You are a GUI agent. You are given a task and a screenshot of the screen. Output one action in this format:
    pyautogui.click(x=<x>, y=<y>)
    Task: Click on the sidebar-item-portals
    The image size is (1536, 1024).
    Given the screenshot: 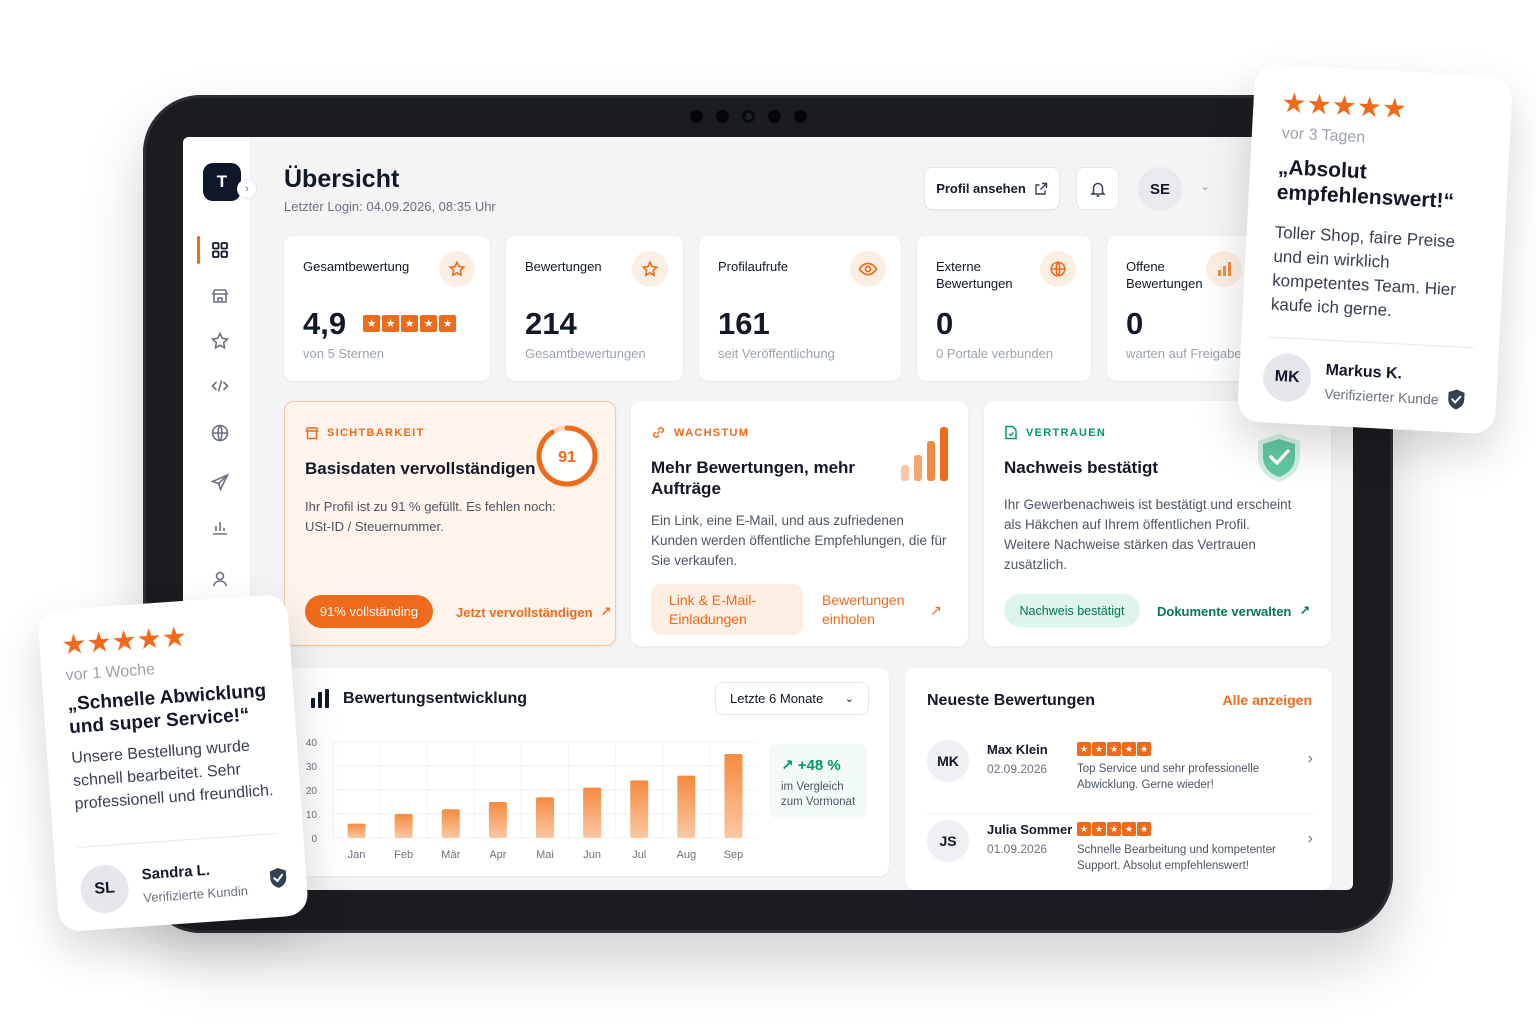 What is the action you would take?
    pyautogui.click(x=220, y=433)
    